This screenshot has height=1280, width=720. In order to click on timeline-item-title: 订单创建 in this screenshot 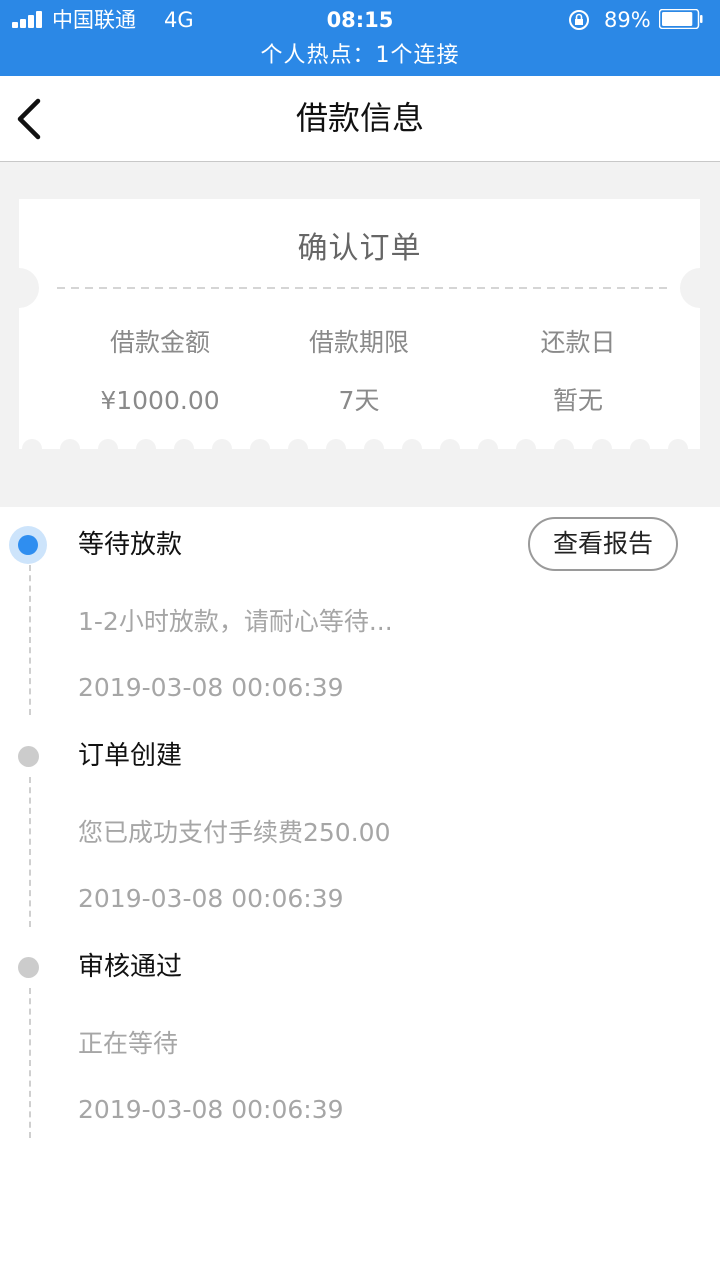, I will do `click(130, 756)`.